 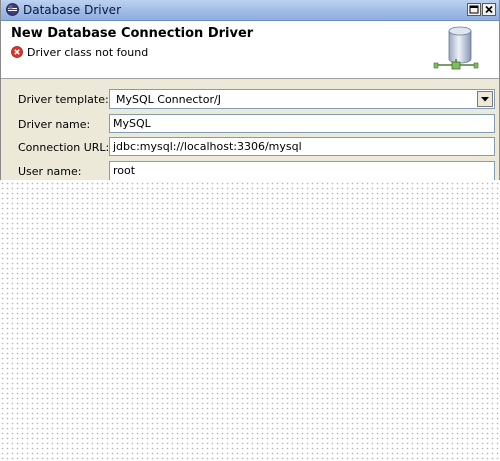 I want to click on connection-url-input: jdbc:mysql://localhost:3306/mysql, so click(x=302, y=146).